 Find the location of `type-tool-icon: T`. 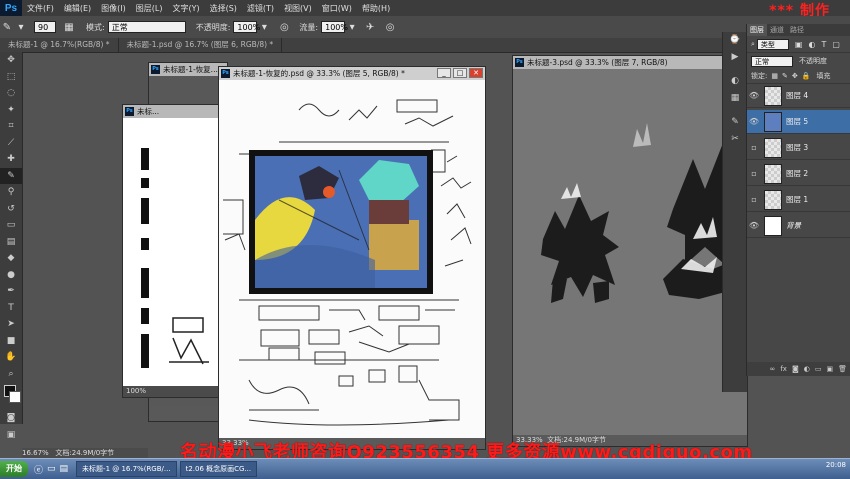

type-tool-icon: T is located at coordinates (11, 308).